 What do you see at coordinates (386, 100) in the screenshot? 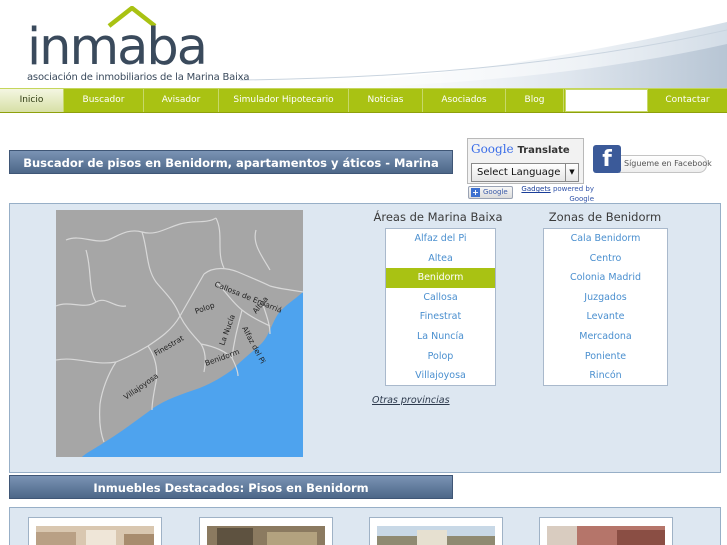
I see `nav-item-noticias: Noticias` at bounding box center [386, 100].